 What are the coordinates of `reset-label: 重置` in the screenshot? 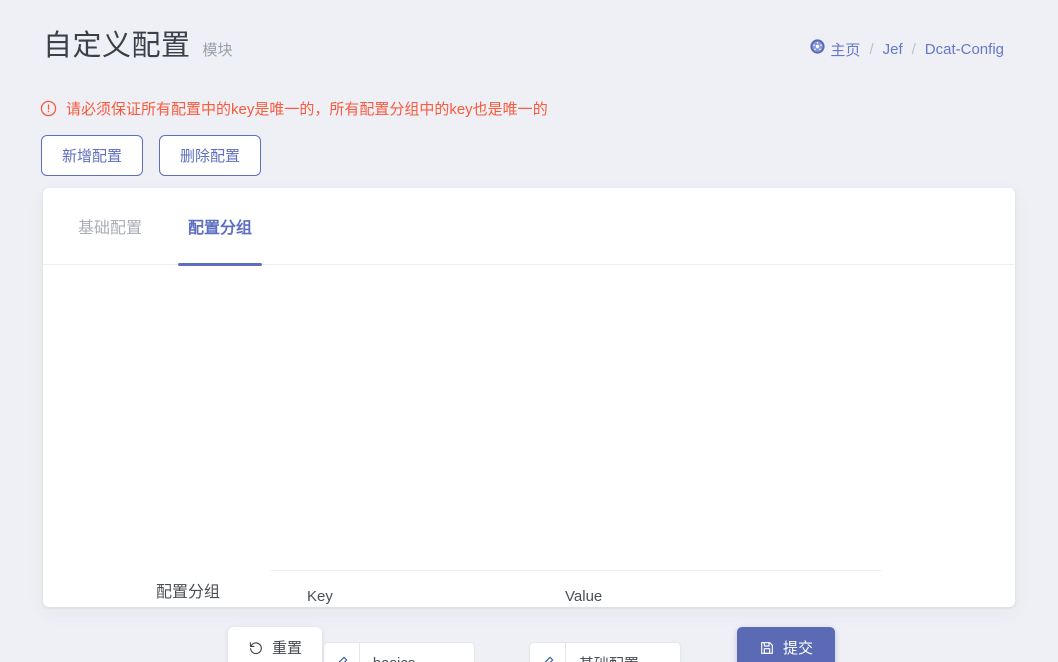 It's located at (287, 648).